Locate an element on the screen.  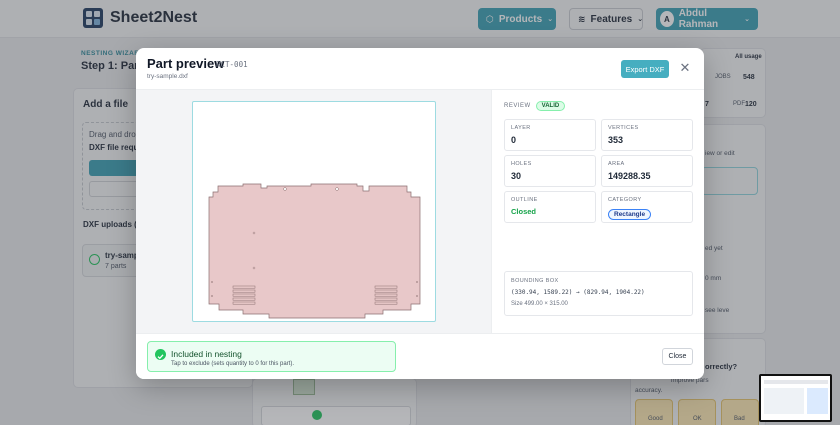
stat-value: 149288.35 is located at coordinates (629, 176).